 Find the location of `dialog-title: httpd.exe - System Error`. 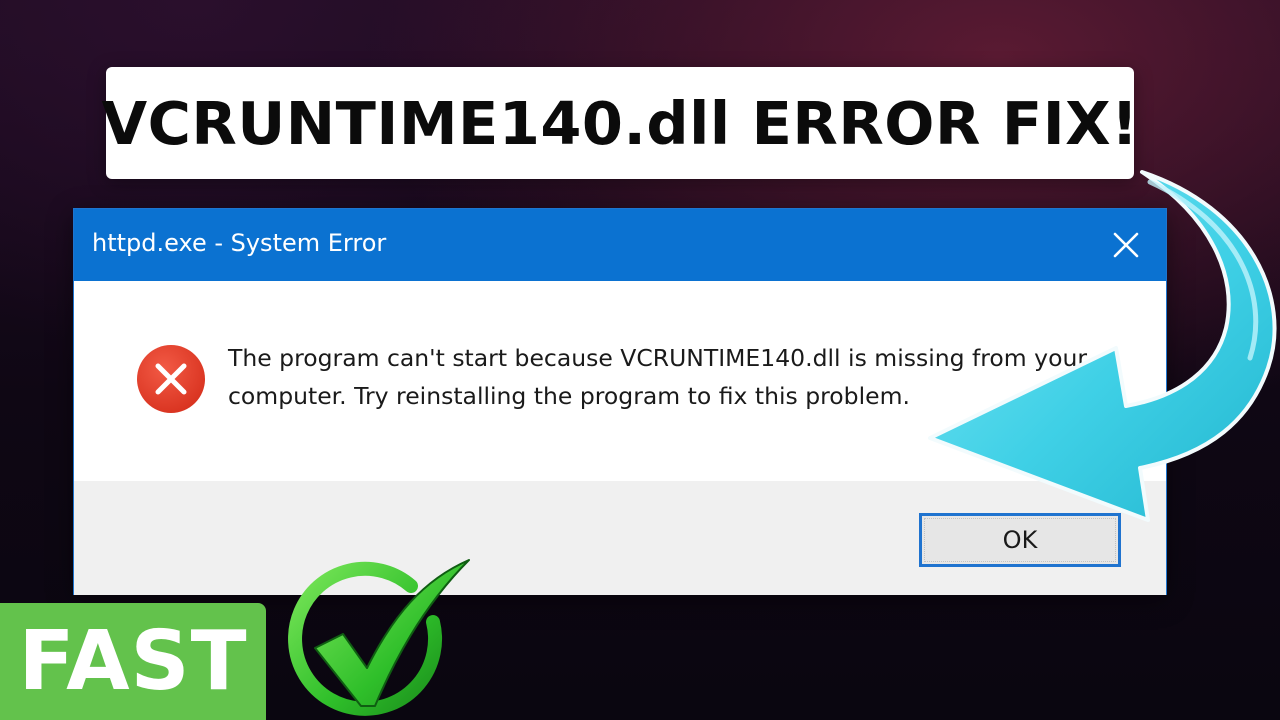

dialog-title: httpd.exe - System Error is located at coordinates (239, 243).